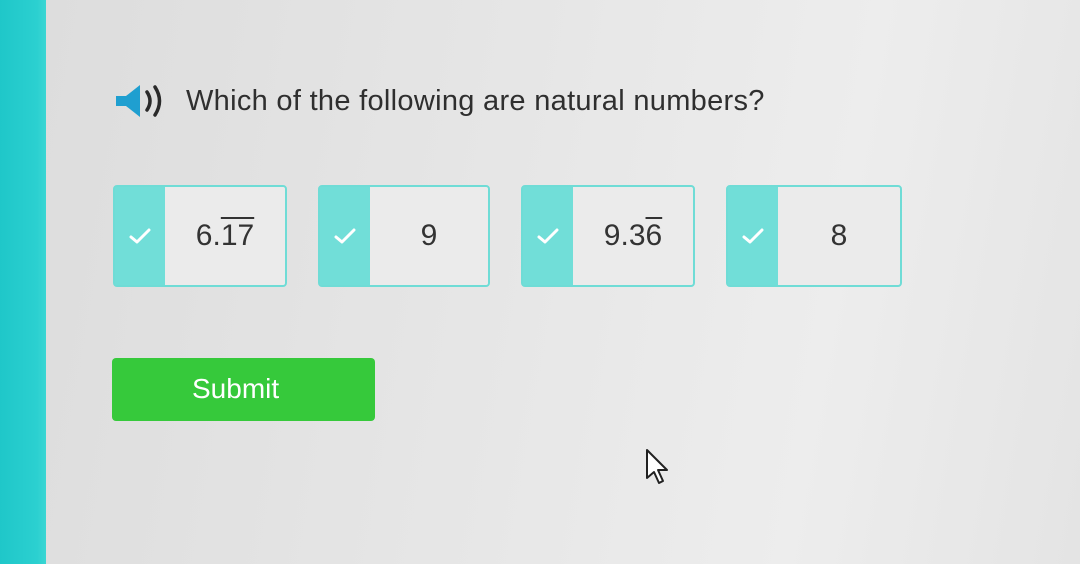  I want to click on mouse-pointer-icon, so click(657, 466).